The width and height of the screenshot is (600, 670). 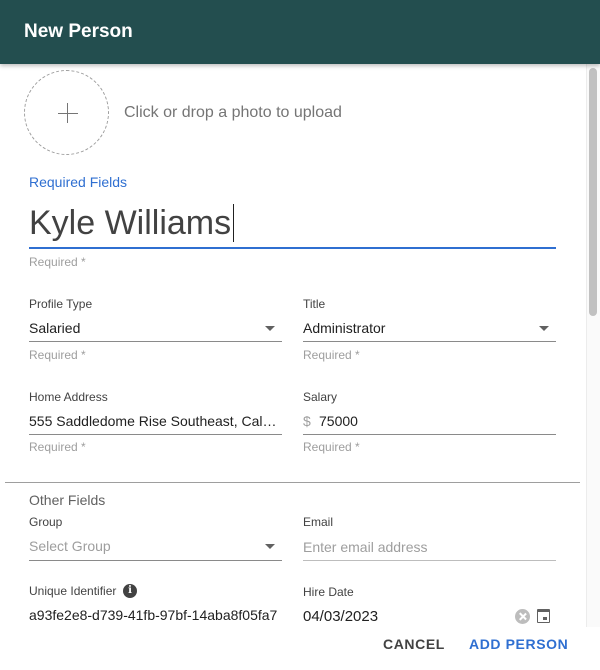 What do you see at coordinates (292, 482) in the screenshot?
I see `section-divider` at bounding box center [292, 482].